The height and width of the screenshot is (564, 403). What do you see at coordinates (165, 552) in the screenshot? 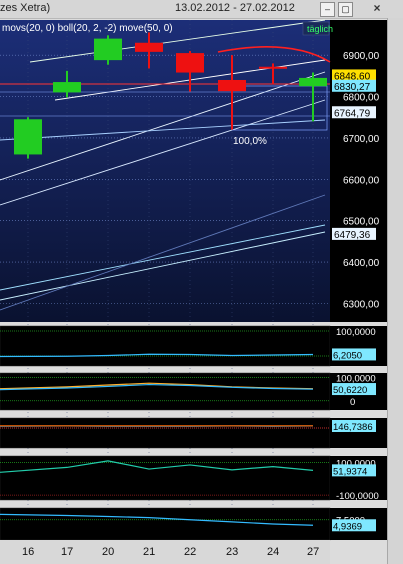
I see `x-axis-background` at bounding box center [165, 552].